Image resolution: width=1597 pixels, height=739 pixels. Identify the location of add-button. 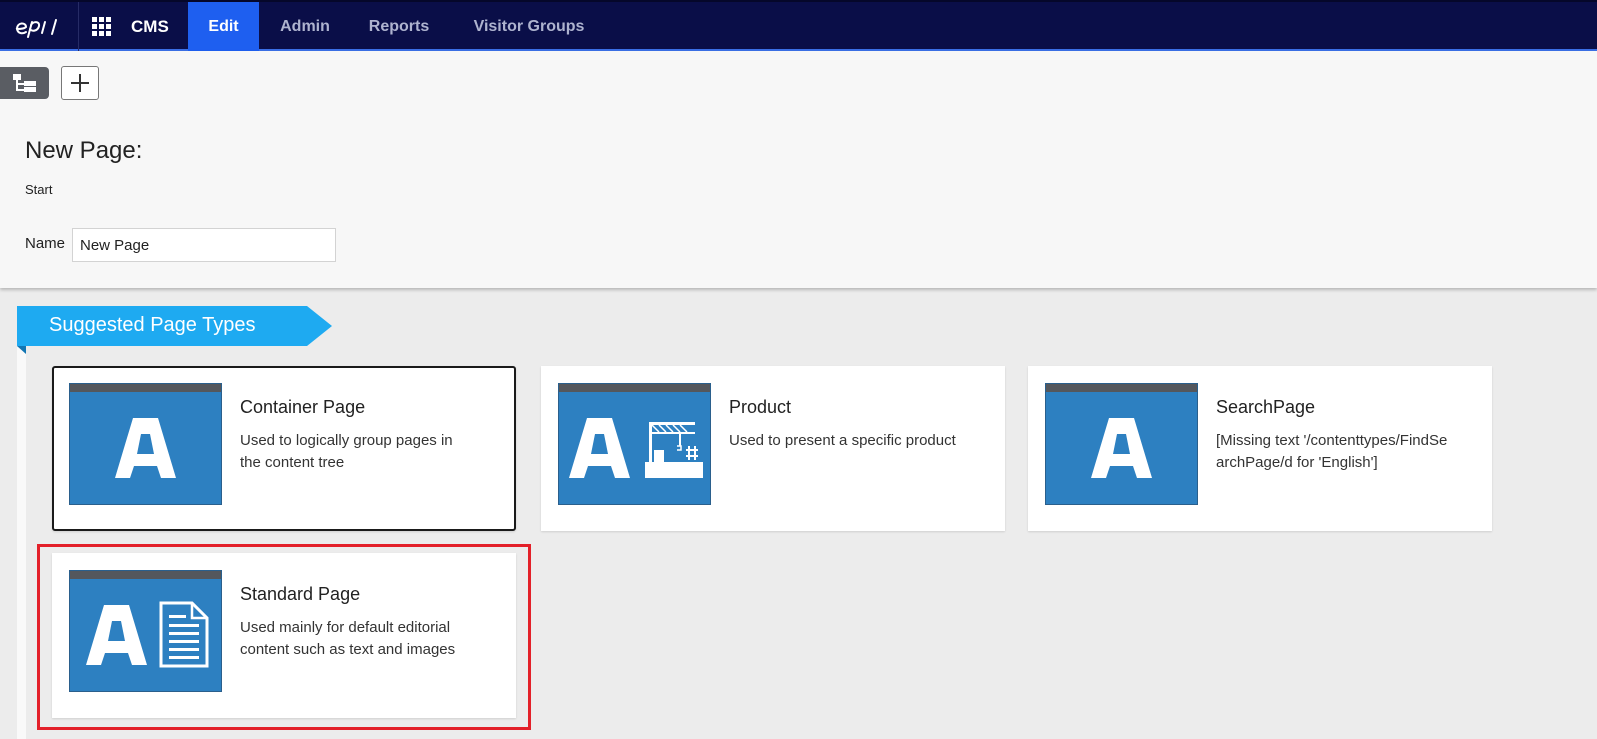
(80, 83).